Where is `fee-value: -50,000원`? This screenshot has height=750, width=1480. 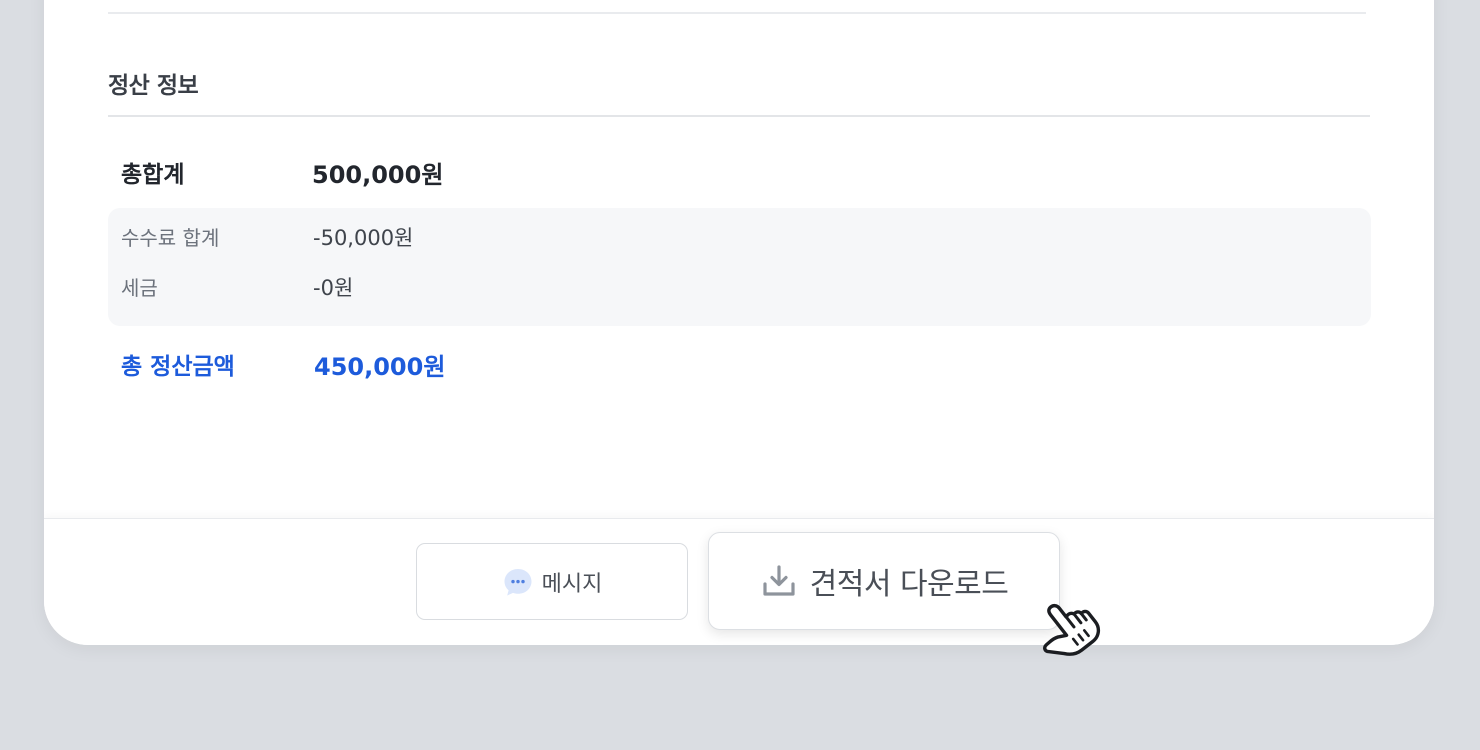 fee-value: -50,000원 is located at coordinates (363, 238).